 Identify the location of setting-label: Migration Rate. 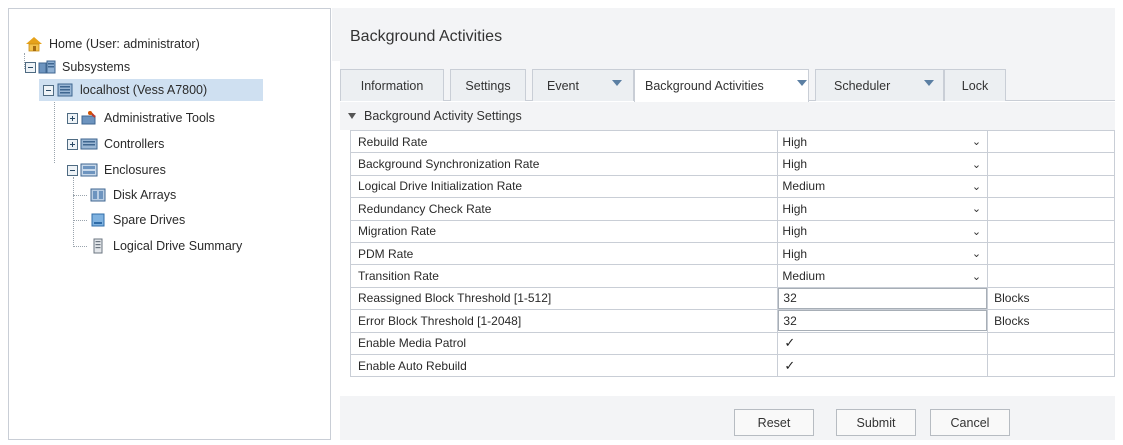
(564, 231).